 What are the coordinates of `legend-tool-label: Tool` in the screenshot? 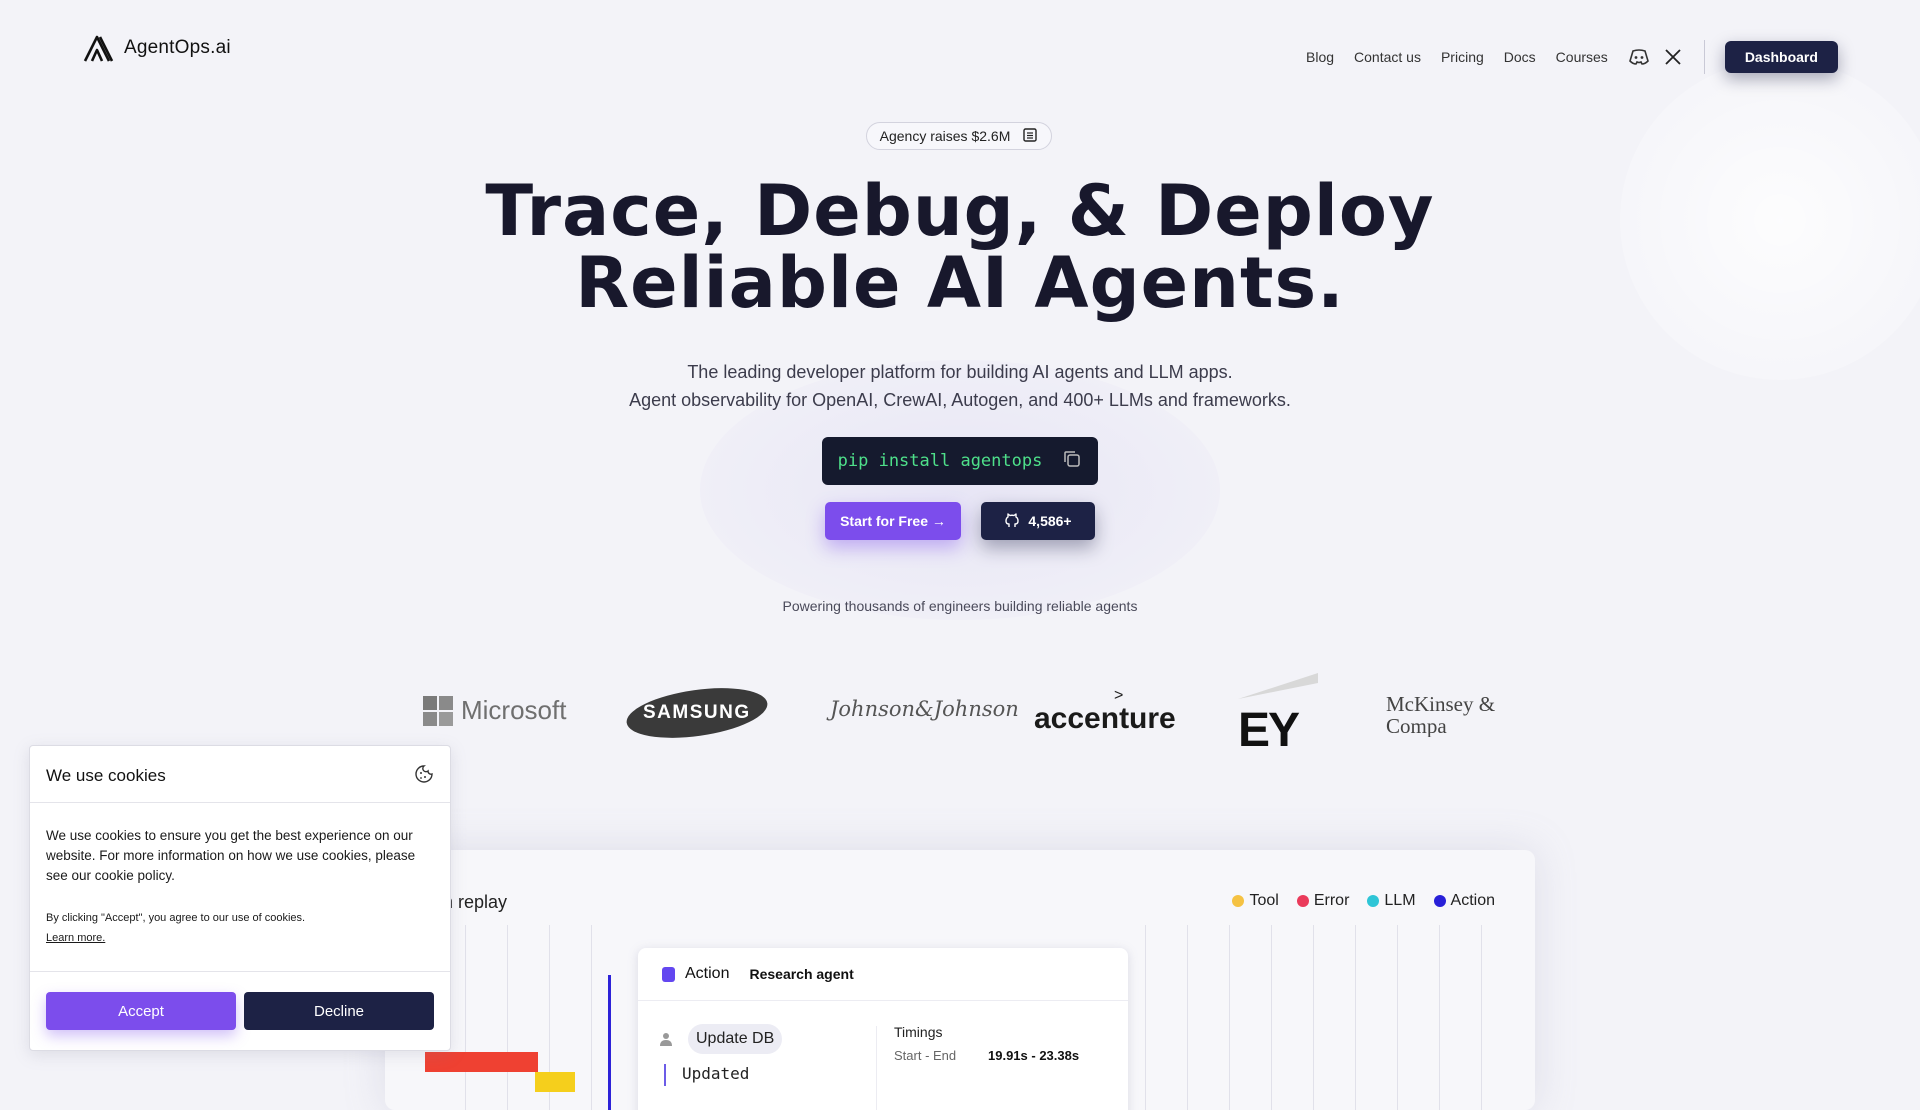 It's located at (1264, 900).